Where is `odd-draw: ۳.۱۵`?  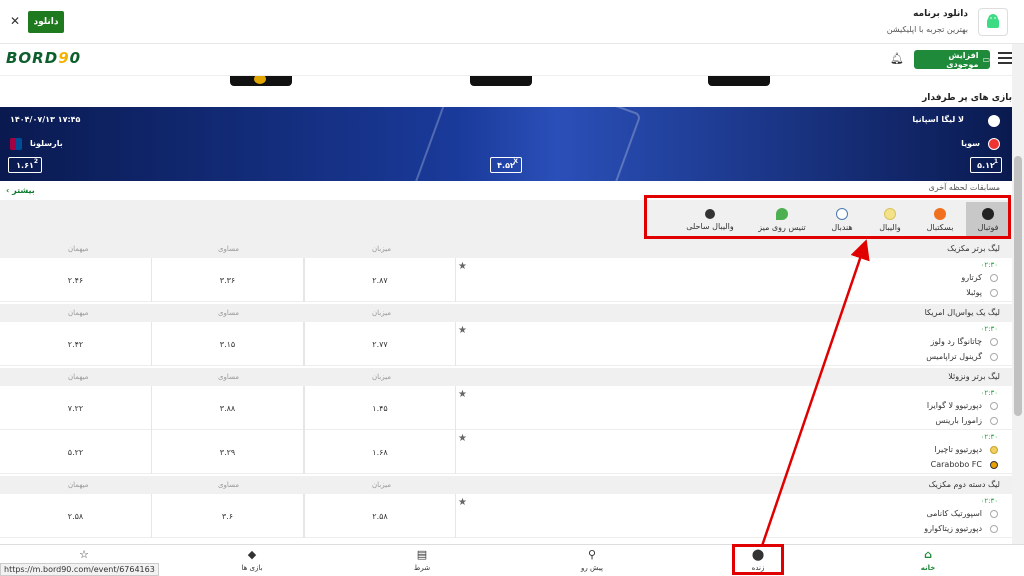 odd-draw: ۳.۱۵ is located at coordinates (228, 344).